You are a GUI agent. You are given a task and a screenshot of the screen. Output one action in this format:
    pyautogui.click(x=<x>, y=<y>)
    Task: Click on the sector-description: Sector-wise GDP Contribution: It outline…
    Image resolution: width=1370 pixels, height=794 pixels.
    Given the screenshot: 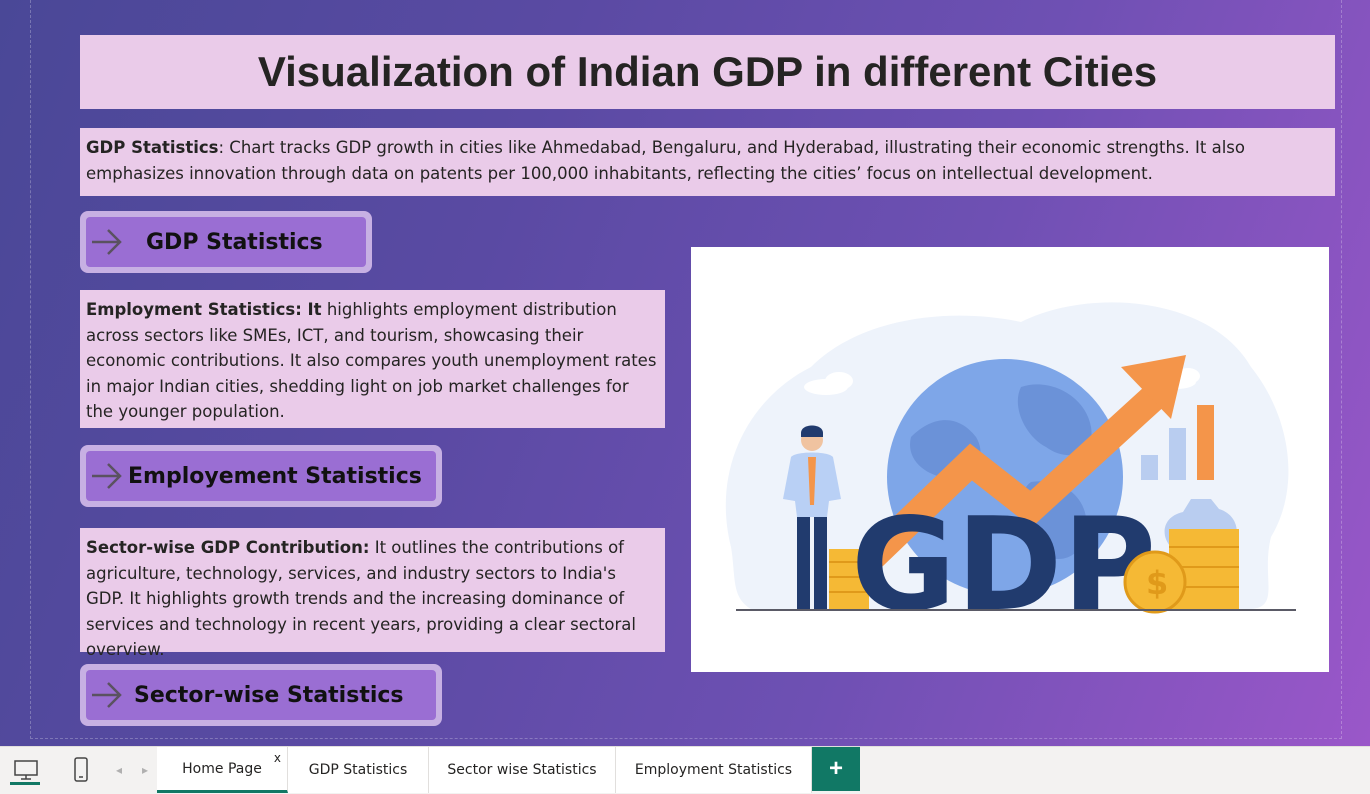 What is the action you would take?
    pyautogui.click(x=372, y=593)
    